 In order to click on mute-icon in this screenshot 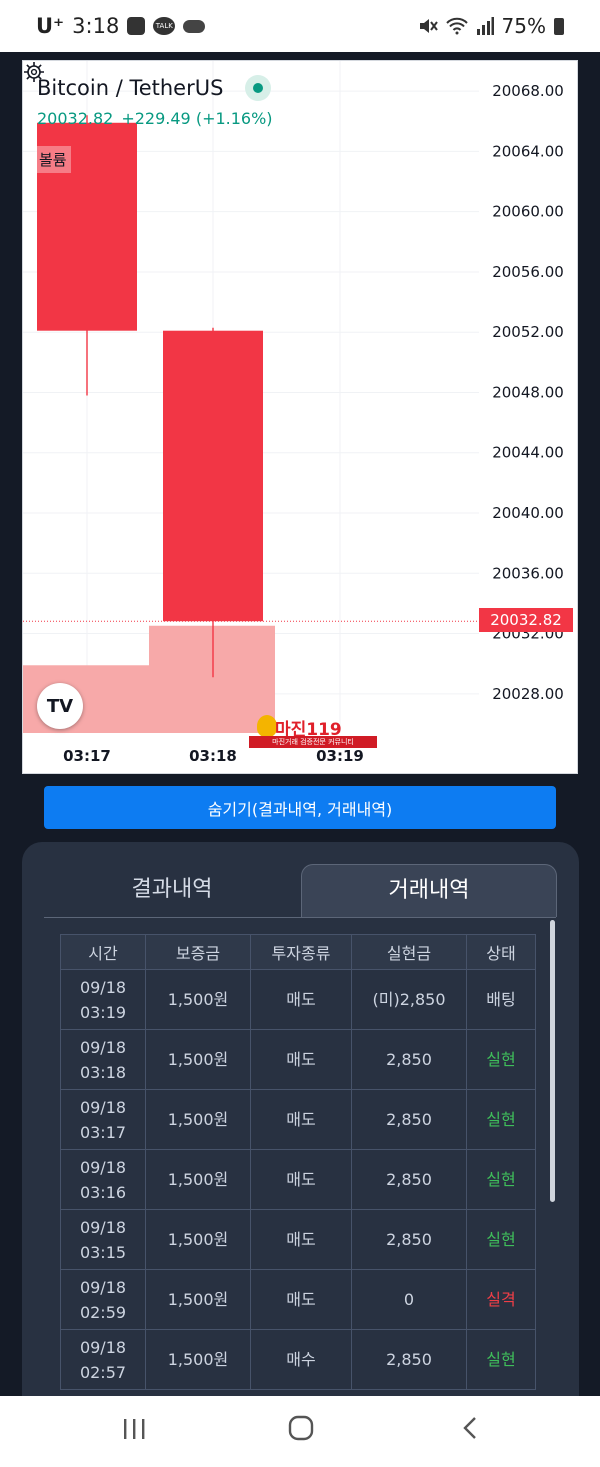, I will do `click(428, 26)`.